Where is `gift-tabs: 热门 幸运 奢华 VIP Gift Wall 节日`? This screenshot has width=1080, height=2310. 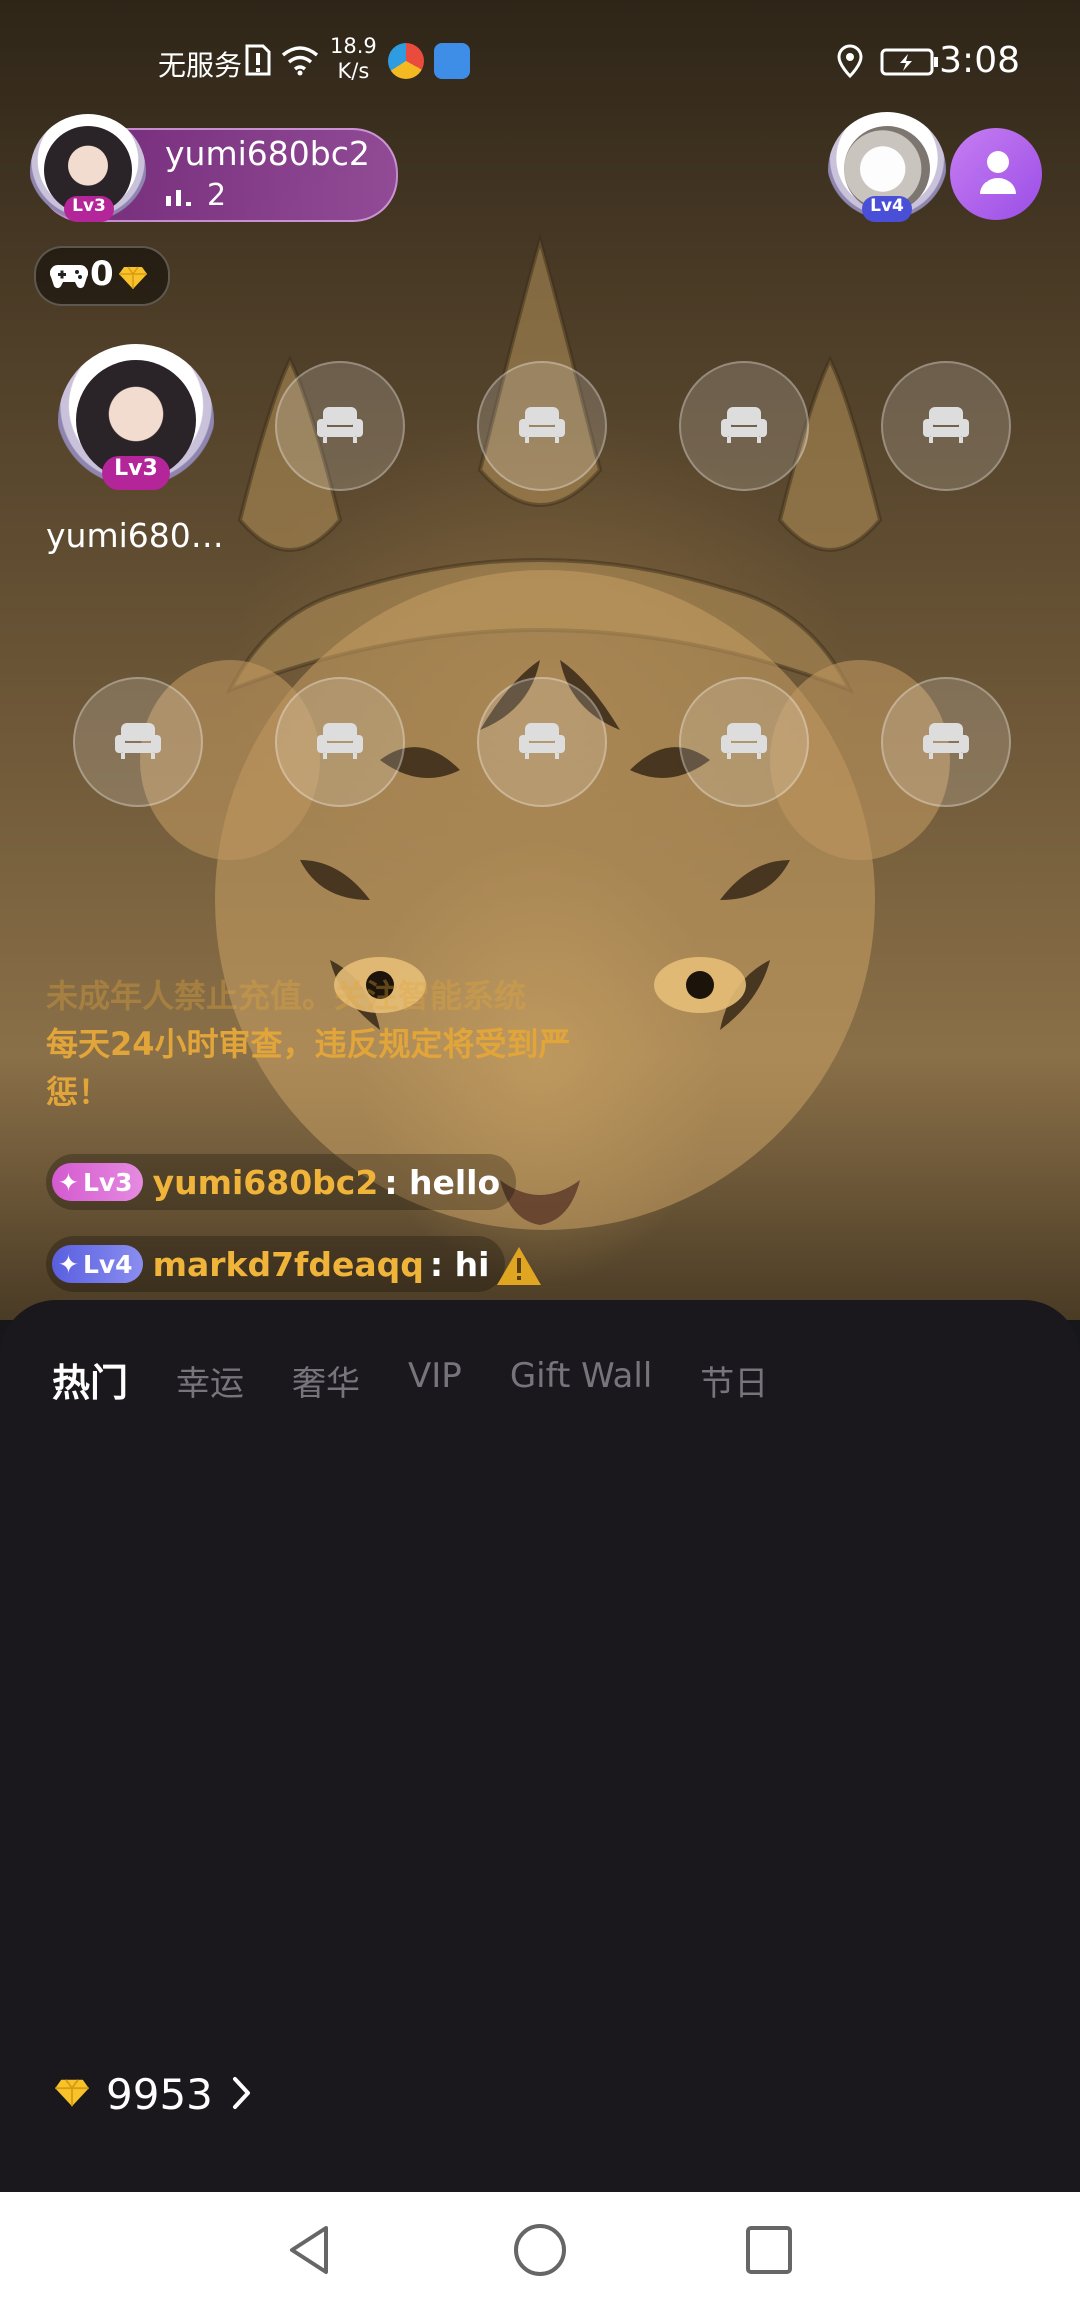 gift-tabs: 热门 幸运 奢华 VIP Gift Wall 节日 is located at coordinates (434, 1379).